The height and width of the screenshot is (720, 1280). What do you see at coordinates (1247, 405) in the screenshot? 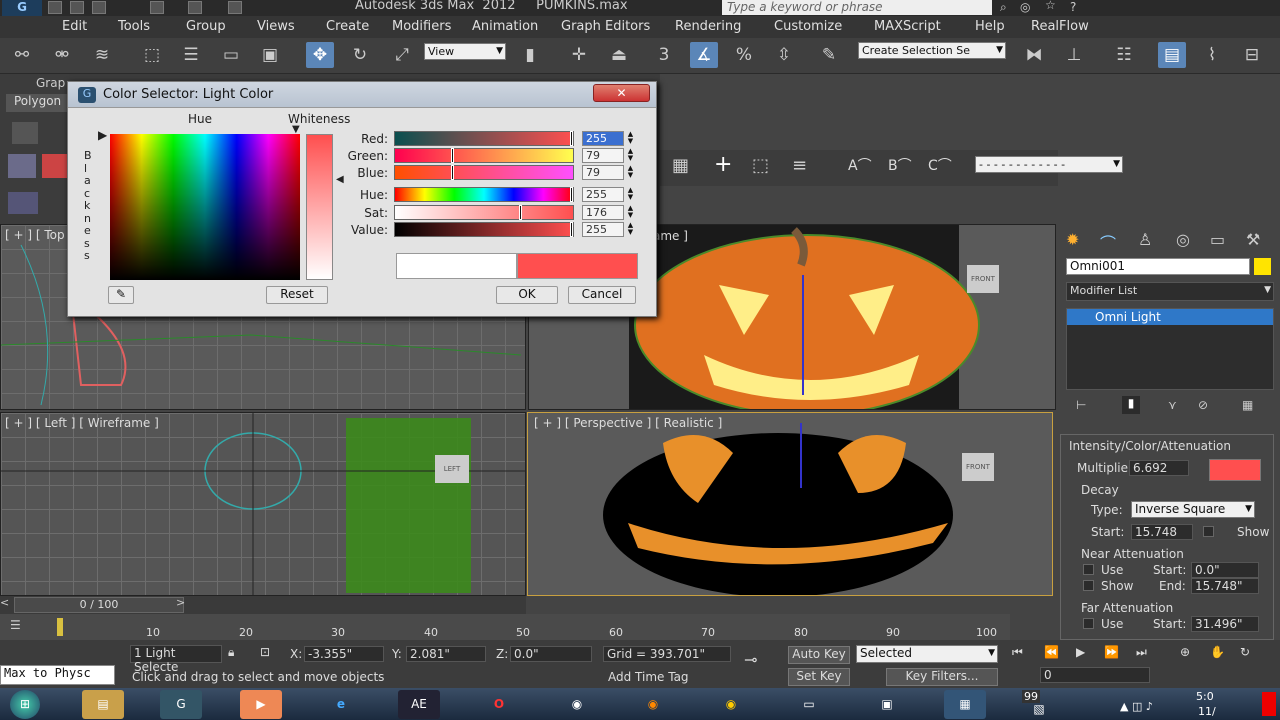
I see `configure-sets-icon: ▦` at bounding box center [1247, 405].